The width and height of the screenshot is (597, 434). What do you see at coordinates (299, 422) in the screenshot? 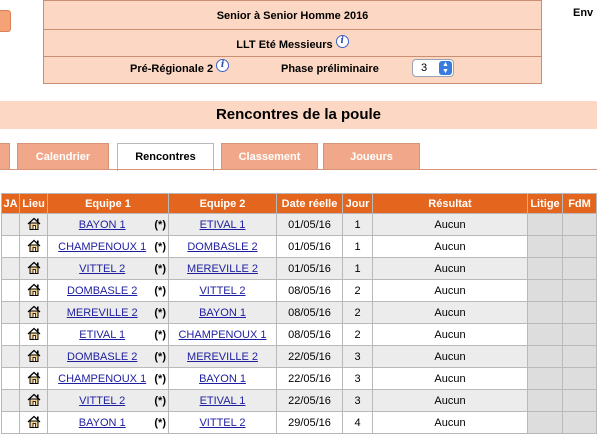
I see `table-row: BAYON 1 (*) VITTEL 2 29/05/16 4 Aucun` at bounding box center [299, 422].